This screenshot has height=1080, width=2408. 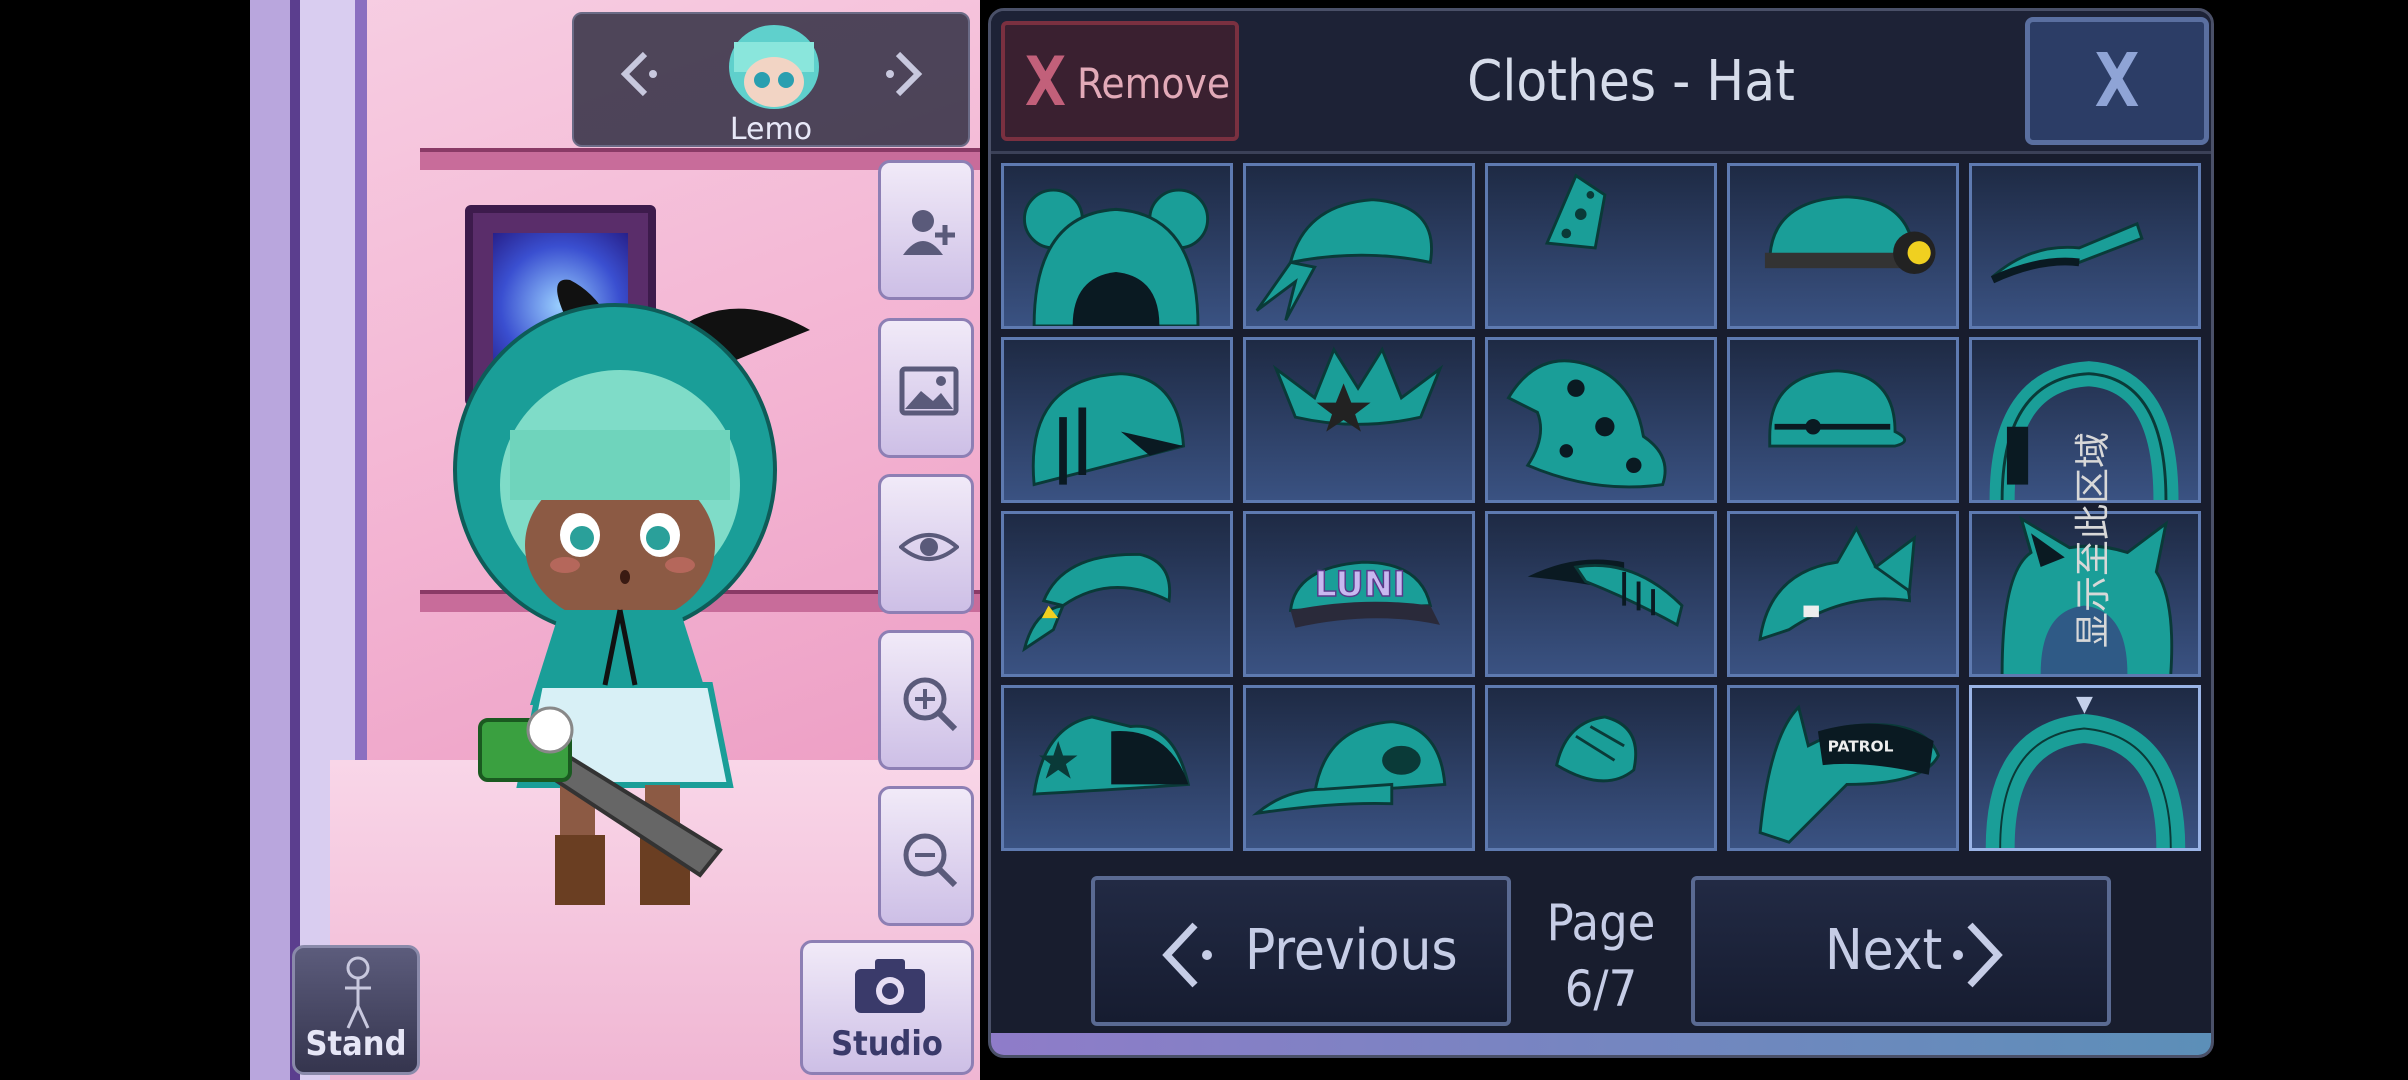 I want to click on hat-item-small-beret, so click(x=1601, y=768).